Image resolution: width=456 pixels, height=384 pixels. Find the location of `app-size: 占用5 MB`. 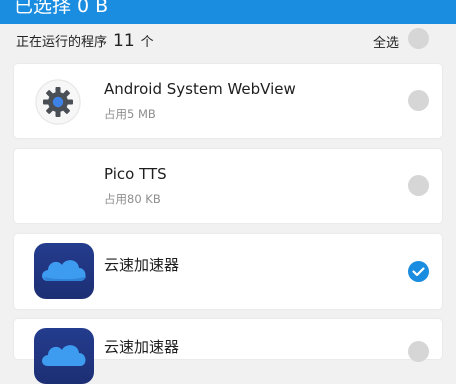

app-size: 占用5 MB is located at coordinates (130, 114).